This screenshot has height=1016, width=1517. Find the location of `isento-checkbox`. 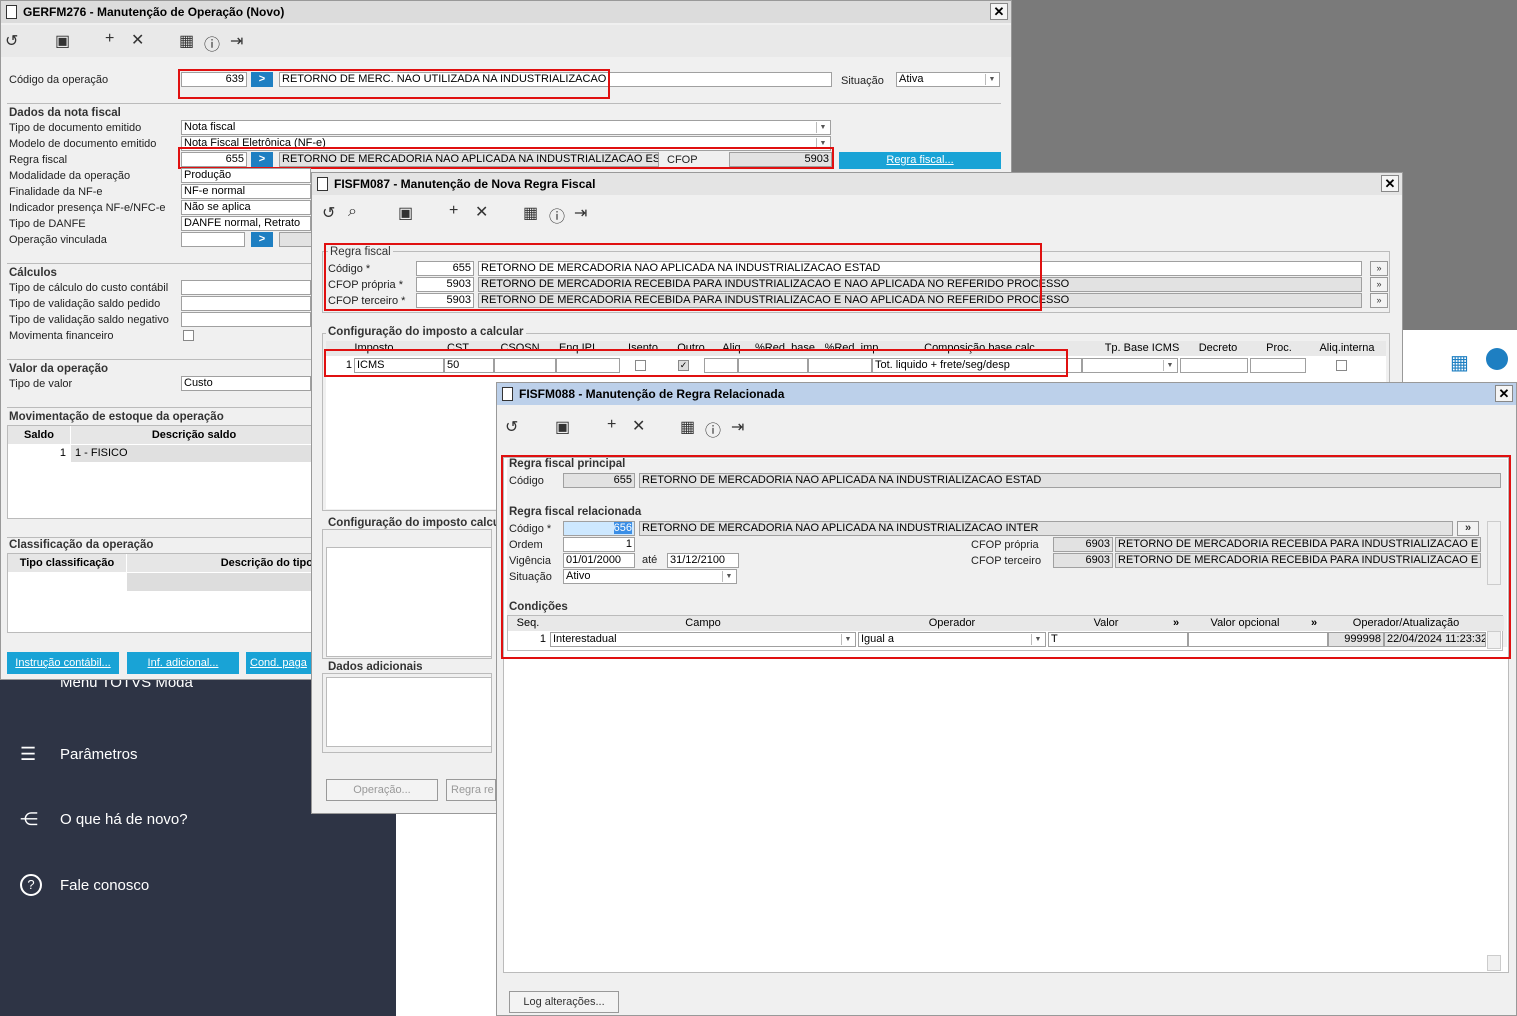

isento-checkbox is located at coordinates (640, 365).